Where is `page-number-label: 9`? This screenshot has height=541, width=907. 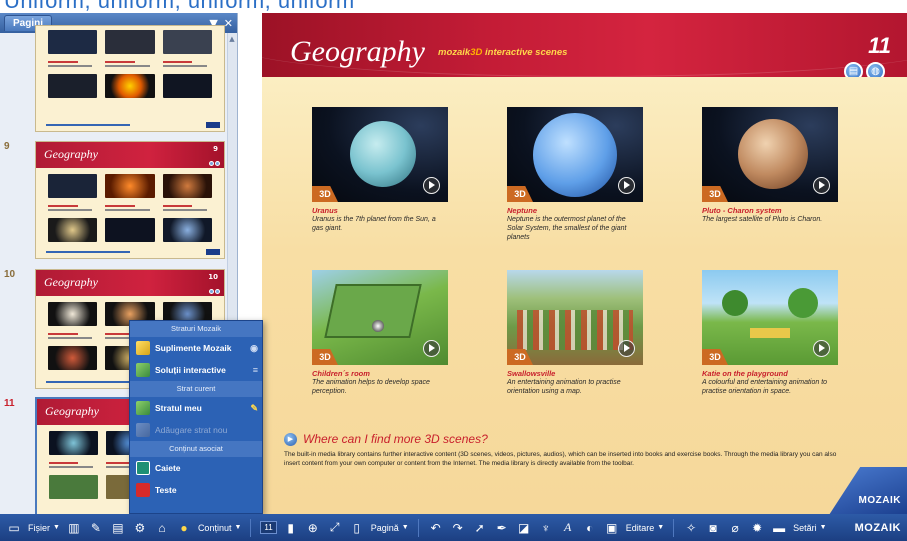
page-number-label: 9 is located at coordinates (7, 146).